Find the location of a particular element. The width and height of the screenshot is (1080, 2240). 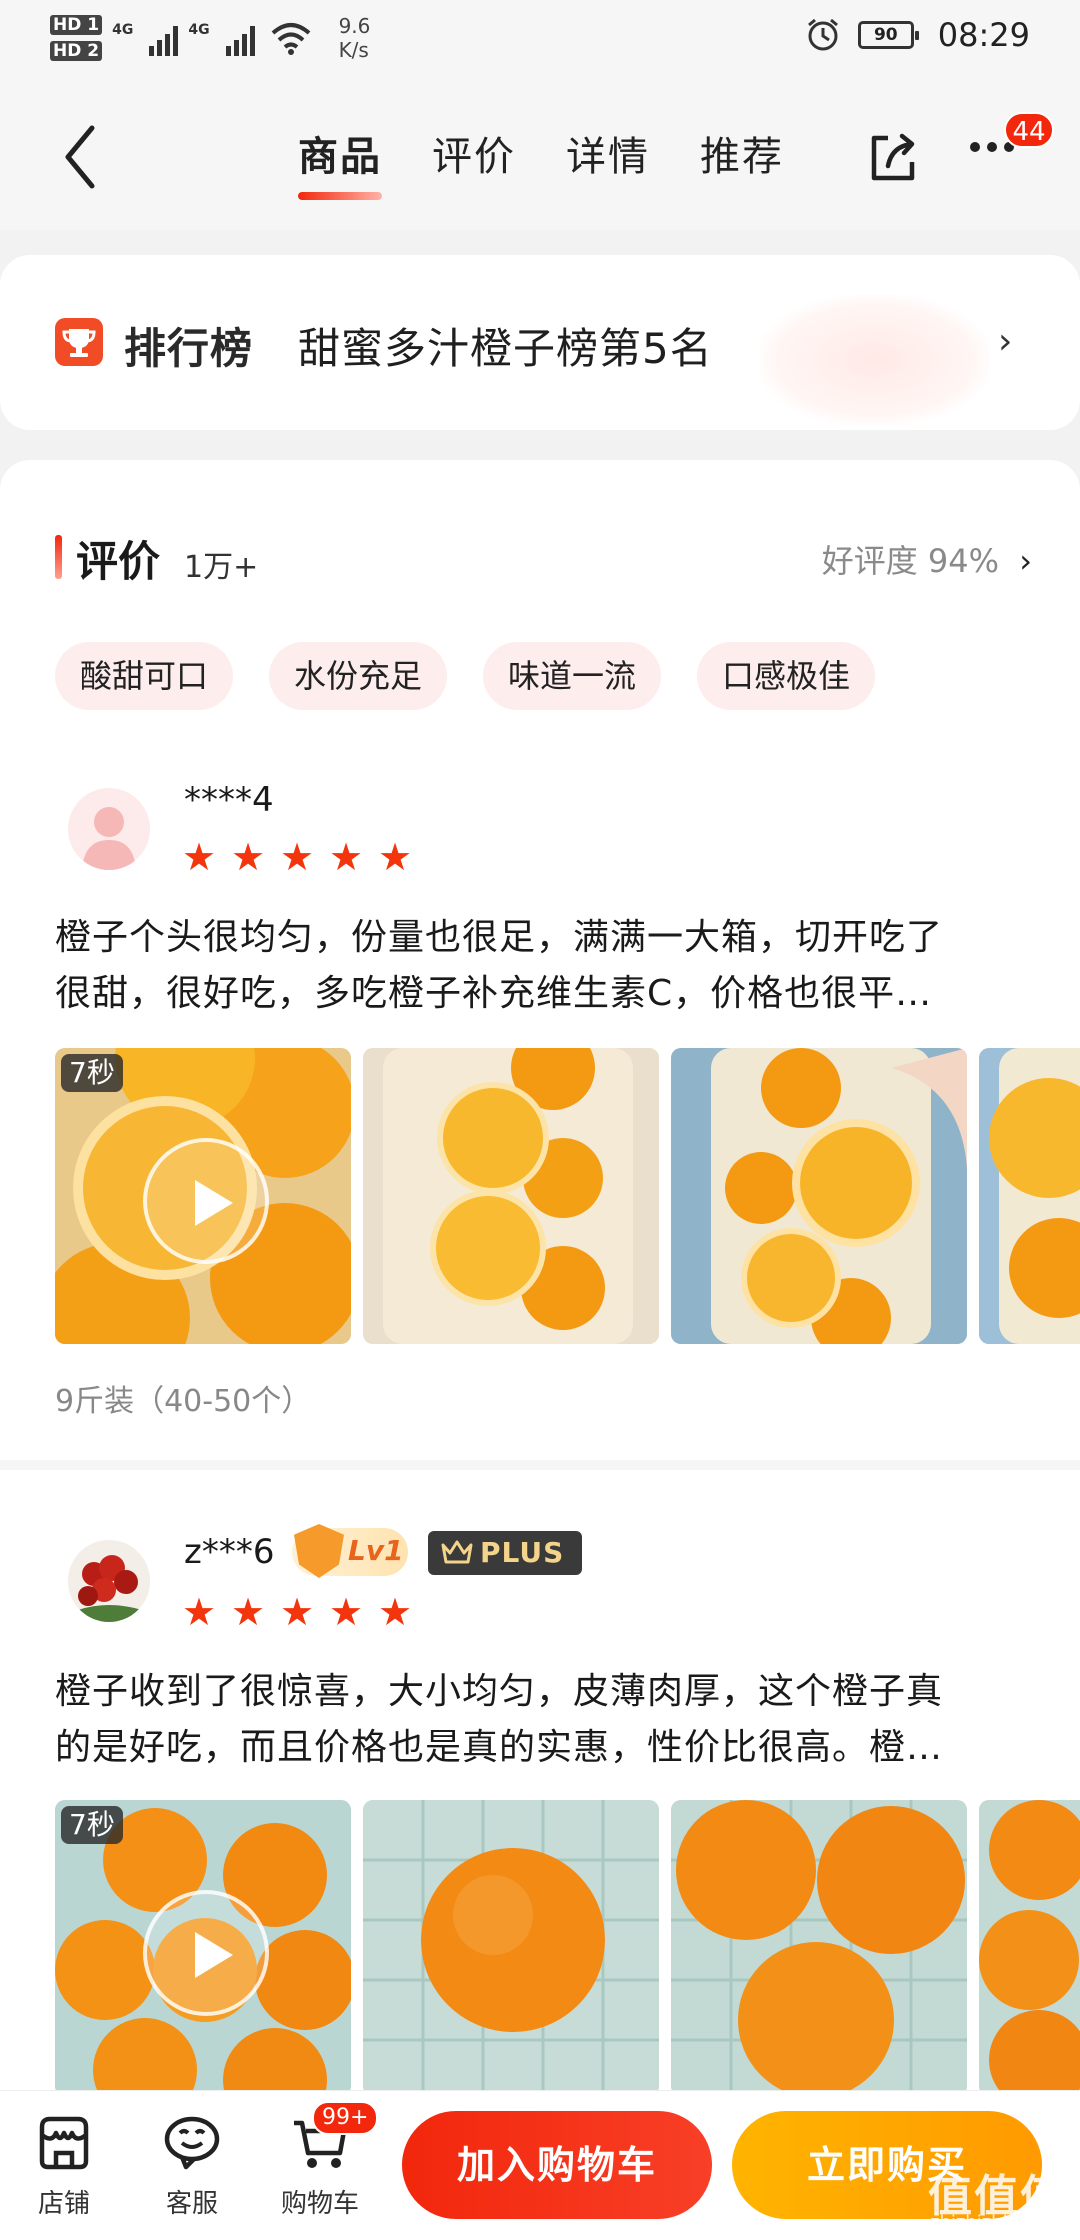

battery-icon: 90 is located at coordinates (888, 35).